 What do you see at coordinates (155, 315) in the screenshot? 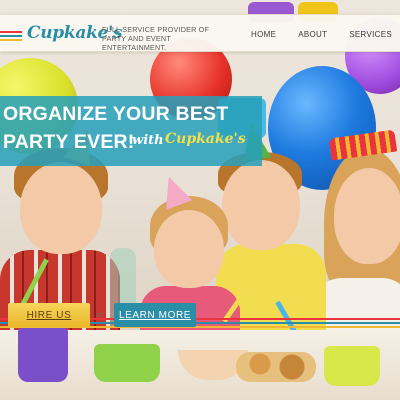
I see `learn-more-button: LEARN MORE` at bounding box center [155, 315].